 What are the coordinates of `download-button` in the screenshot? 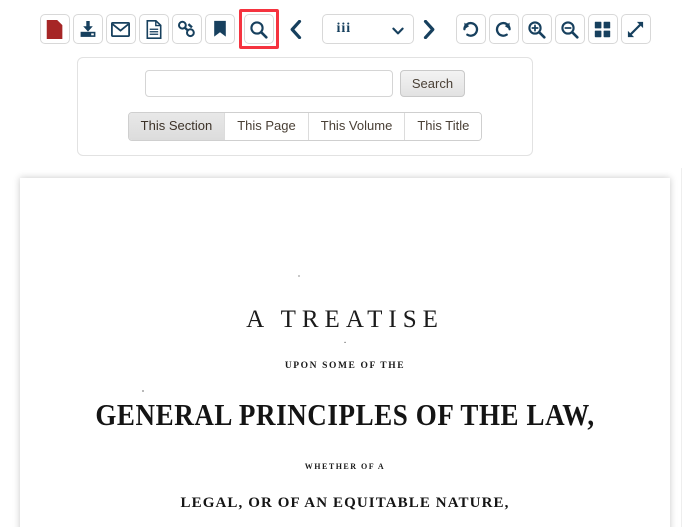 It's located at (87, 29).